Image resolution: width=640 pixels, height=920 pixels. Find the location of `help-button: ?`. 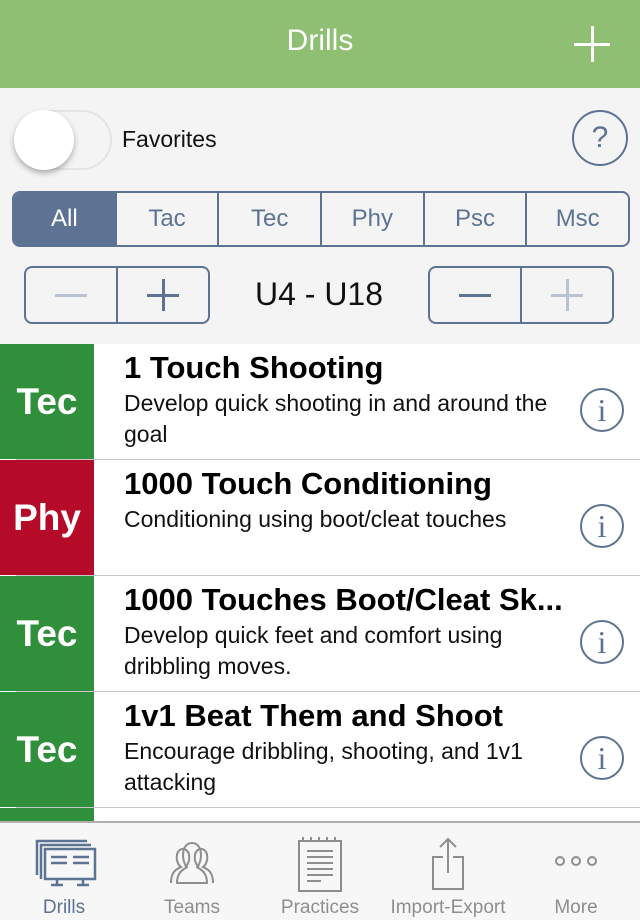

help-button: ? is located at coordinates (600, 138).